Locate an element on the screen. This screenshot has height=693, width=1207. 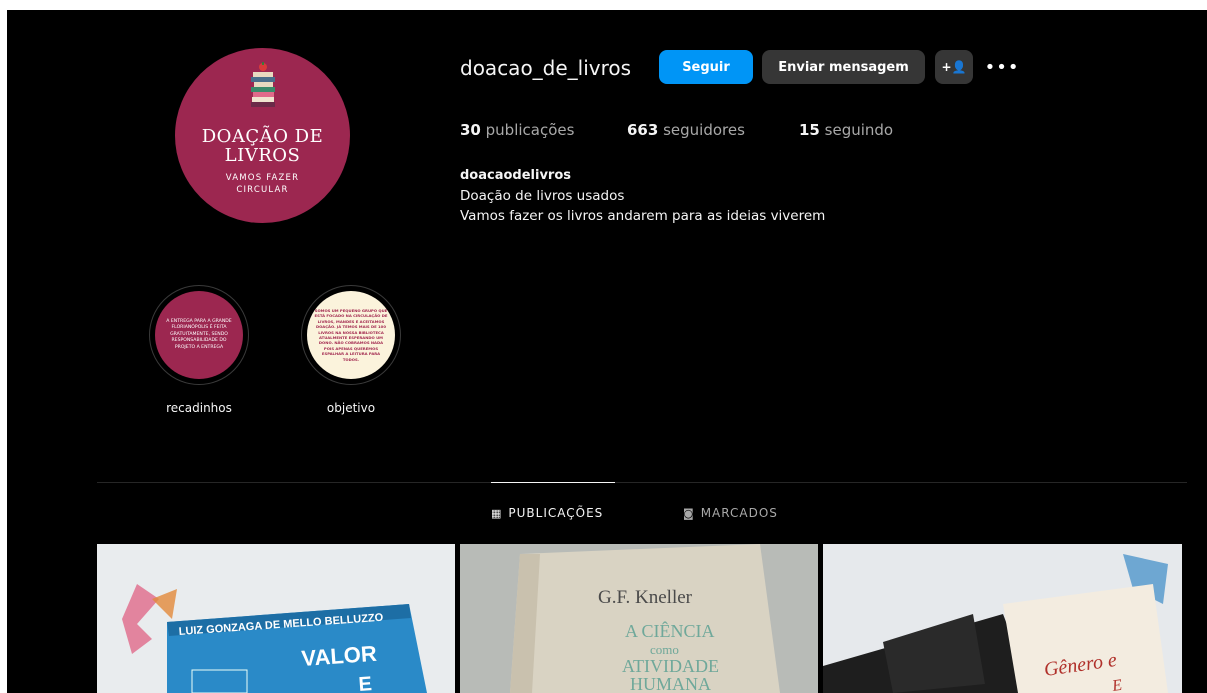
book-title-text: como is located at coordinates (664, 649).